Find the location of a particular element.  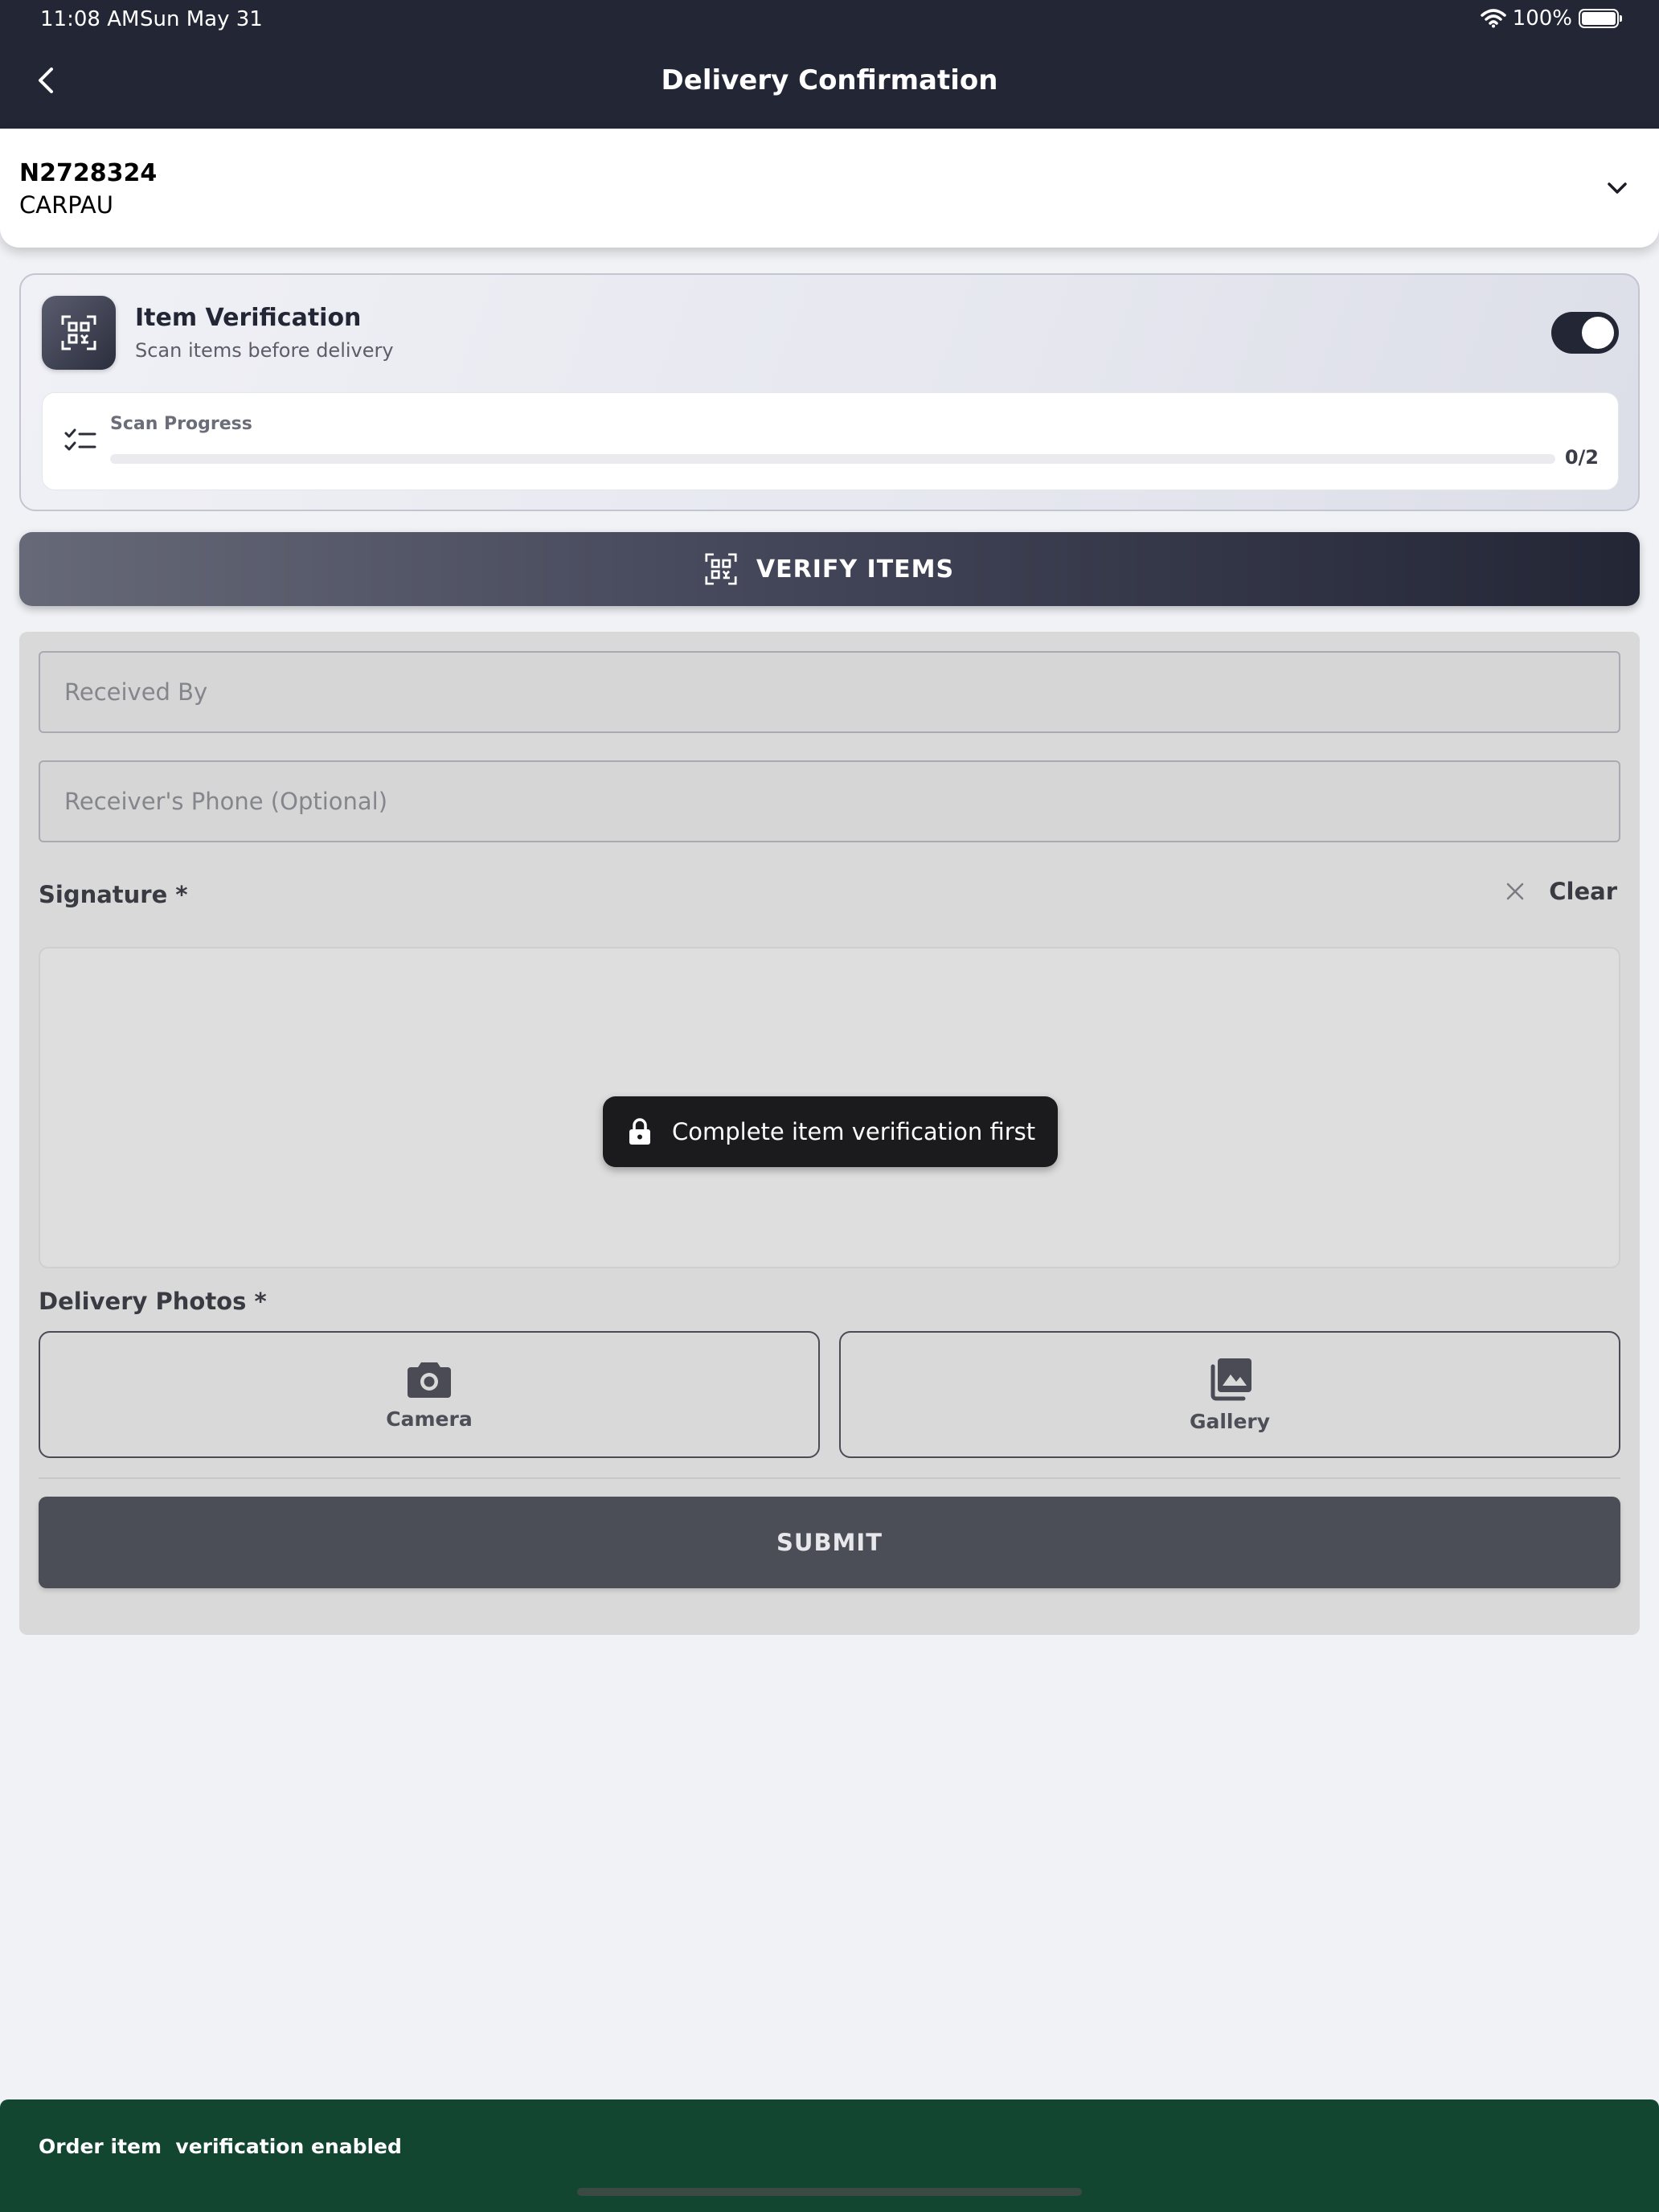

lock-message: Complete item verification first is located at coordinates (830, 1131).